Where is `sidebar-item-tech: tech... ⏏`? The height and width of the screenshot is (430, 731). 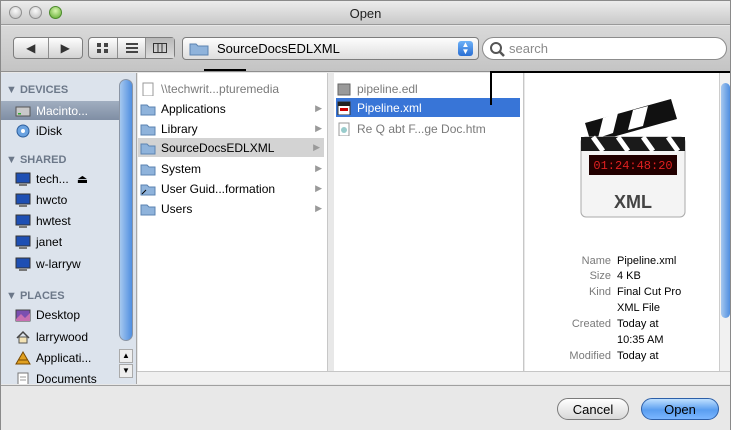
sidebar-item-tech: tech... ⏏ is located at coordinates (67, 178).